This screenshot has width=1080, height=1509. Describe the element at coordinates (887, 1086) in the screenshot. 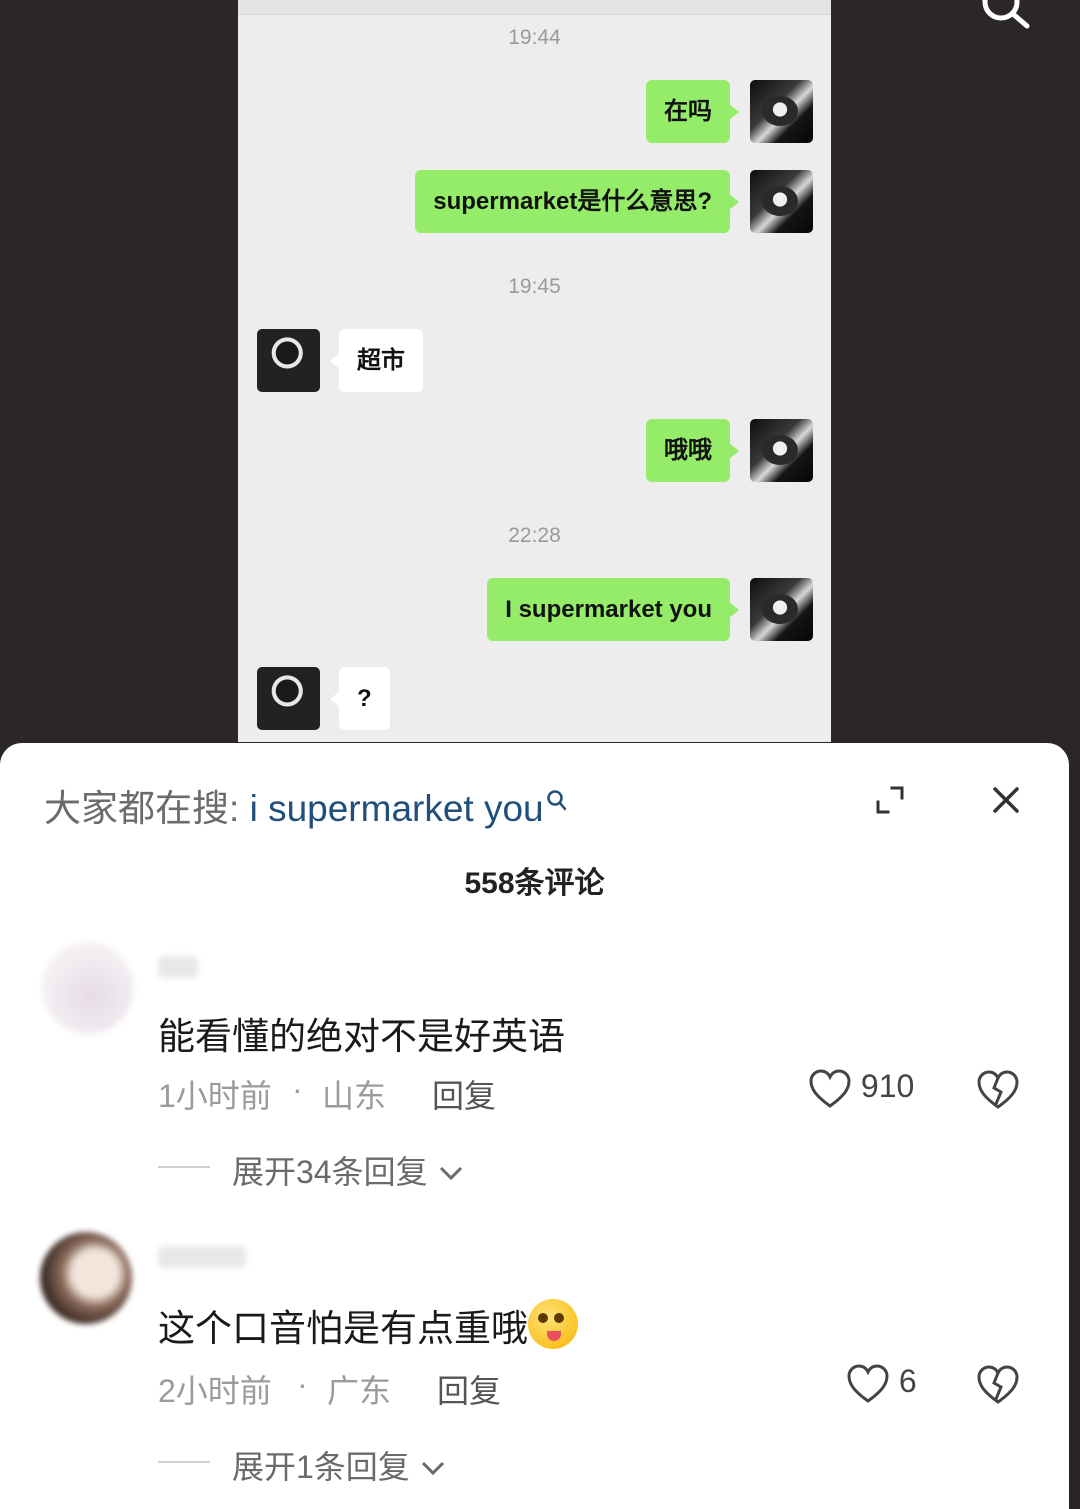

I see `like-count: 910` at that location.